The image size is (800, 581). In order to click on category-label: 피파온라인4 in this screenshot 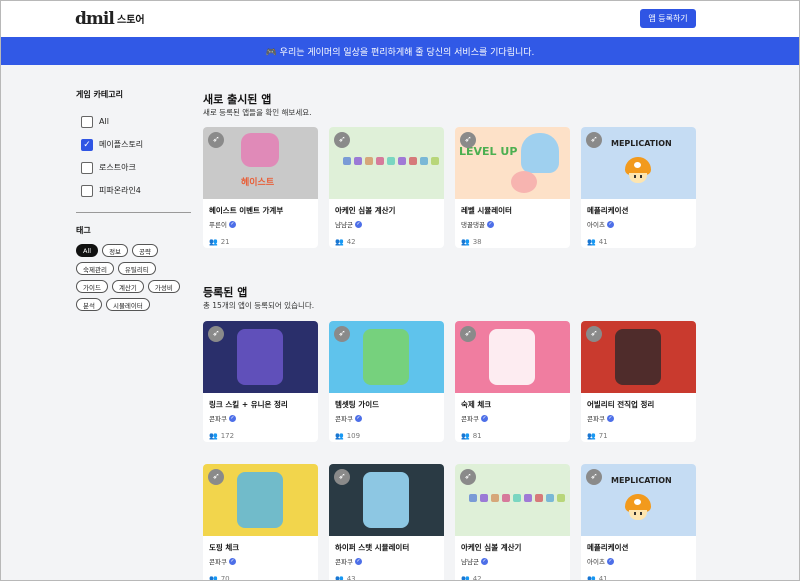, I will do `click(120, 190)`.